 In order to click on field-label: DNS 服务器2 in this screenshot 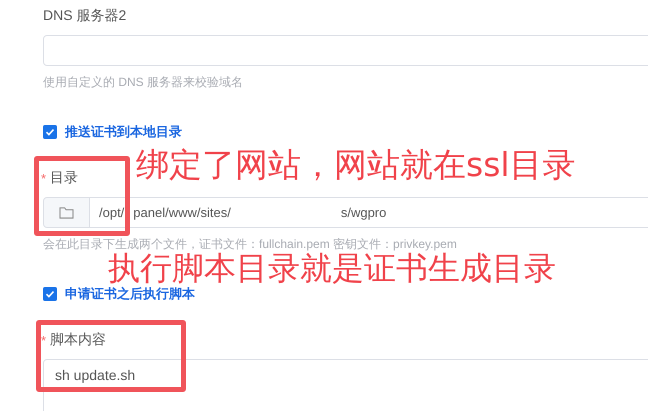, I will do `click(84, 16)`.